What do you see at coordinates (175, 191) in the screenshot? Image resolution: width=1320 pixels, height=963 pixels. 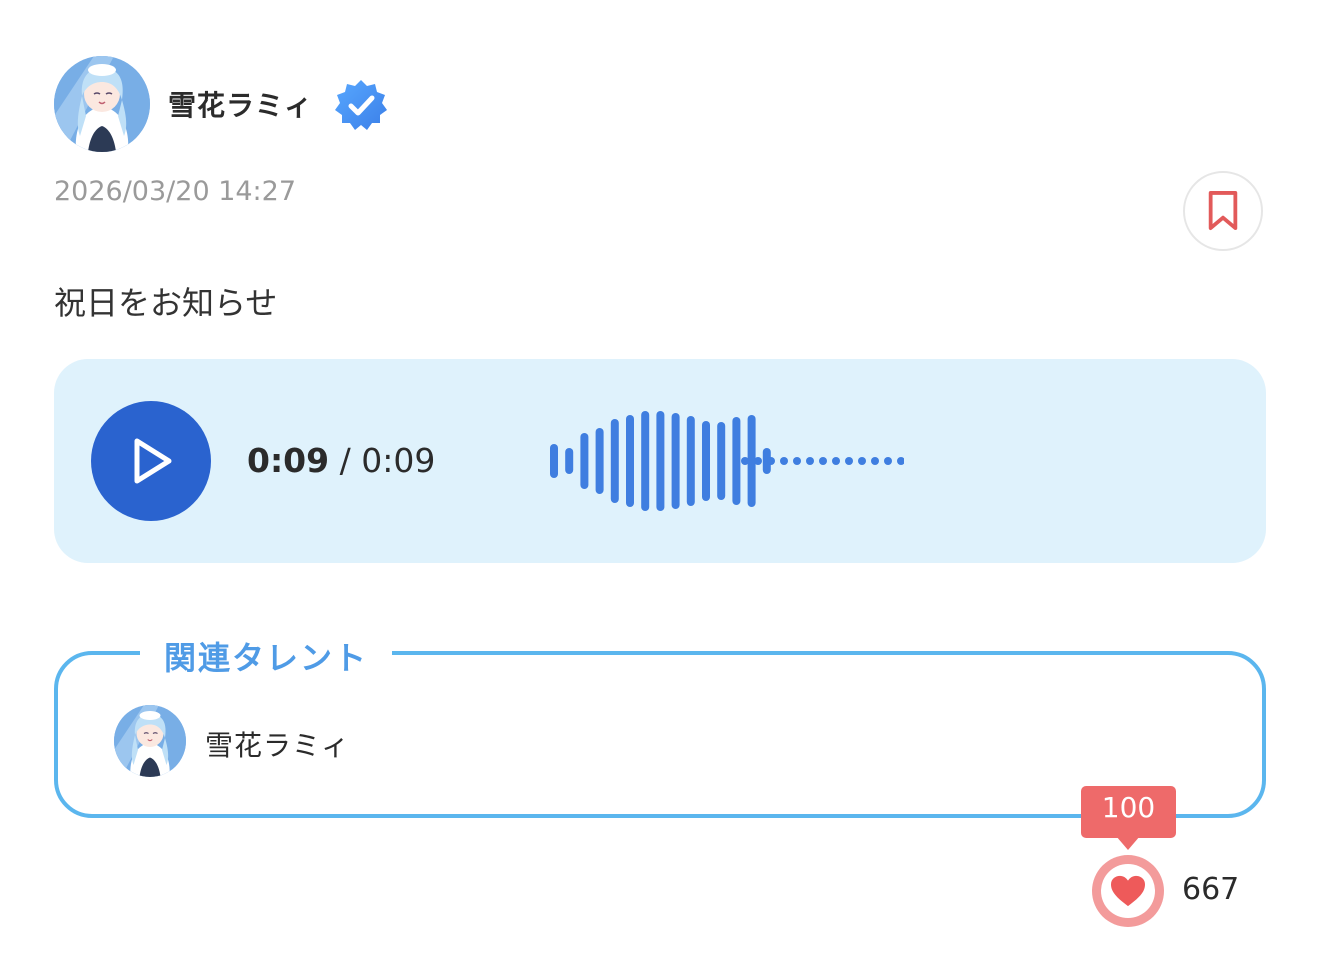 I see `post-timestamp: 2026/03/20 14:27` at bounding box center [175, 191].